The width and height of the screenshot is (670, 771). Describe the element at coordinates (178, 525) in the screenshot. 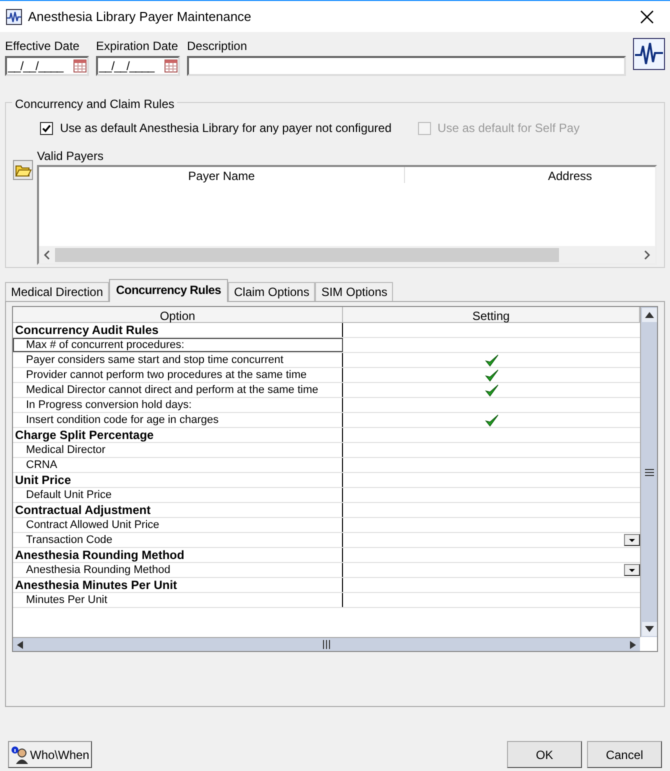

I see `option-label: Contract Allowed Unit Price` at that location.